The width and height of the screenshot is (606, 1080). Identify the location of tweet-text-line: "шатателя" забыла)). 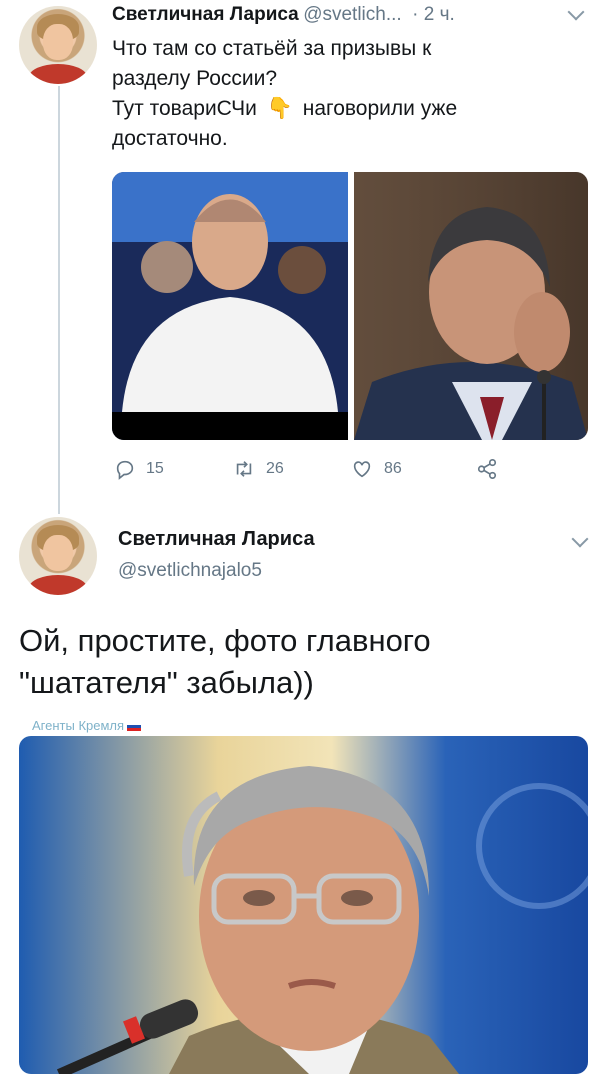
(166, 682).